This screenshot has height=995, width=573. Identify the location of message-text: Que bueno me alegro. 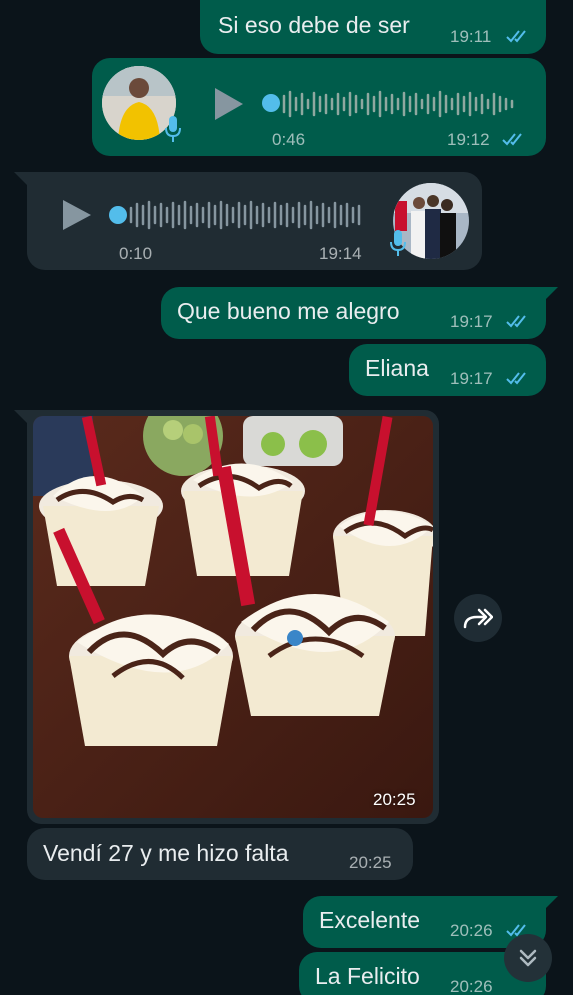
(288, 311).